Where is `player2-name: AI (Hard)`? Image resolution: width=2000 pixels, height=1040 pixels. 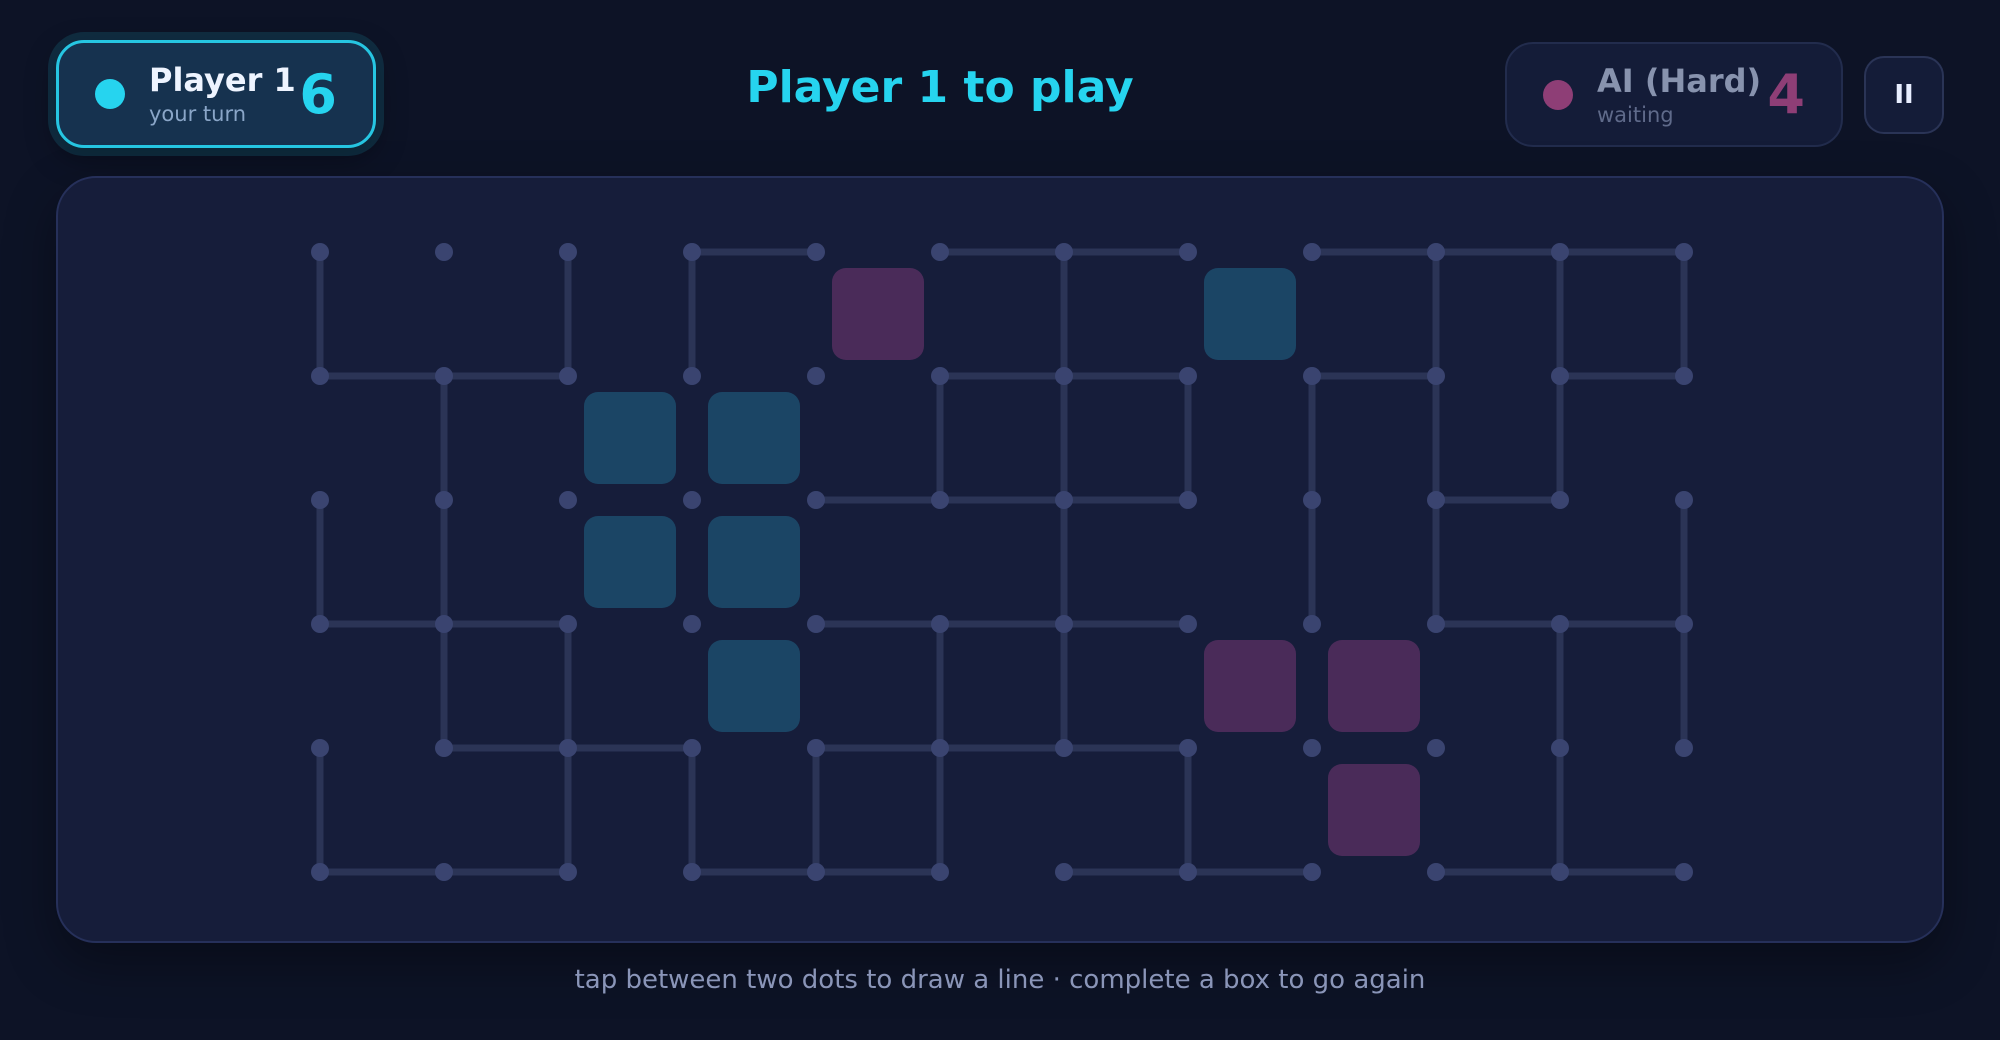
player2-name: AI (Hard) is located at coordinates (1679, 80).